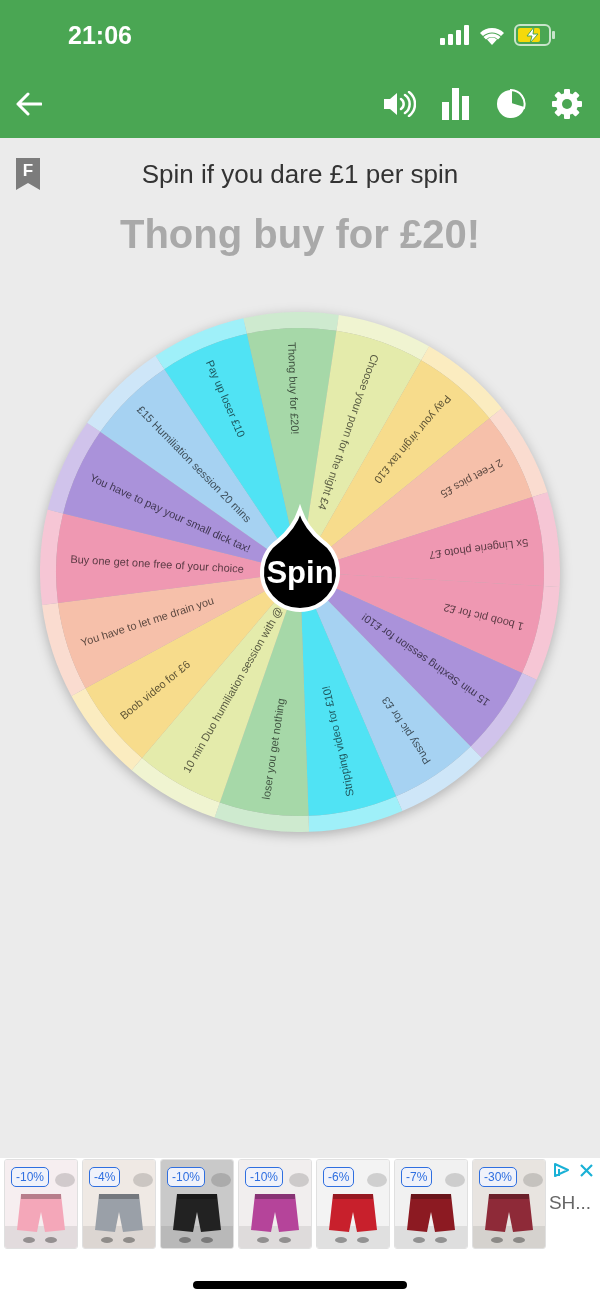 The width and height of the screenshot is (600, 1298). What do you see at coordinates (157, 563) in the screenshot?
I see `segment-label: Buy one get one free of your choice` at bounding box center [157, 563].